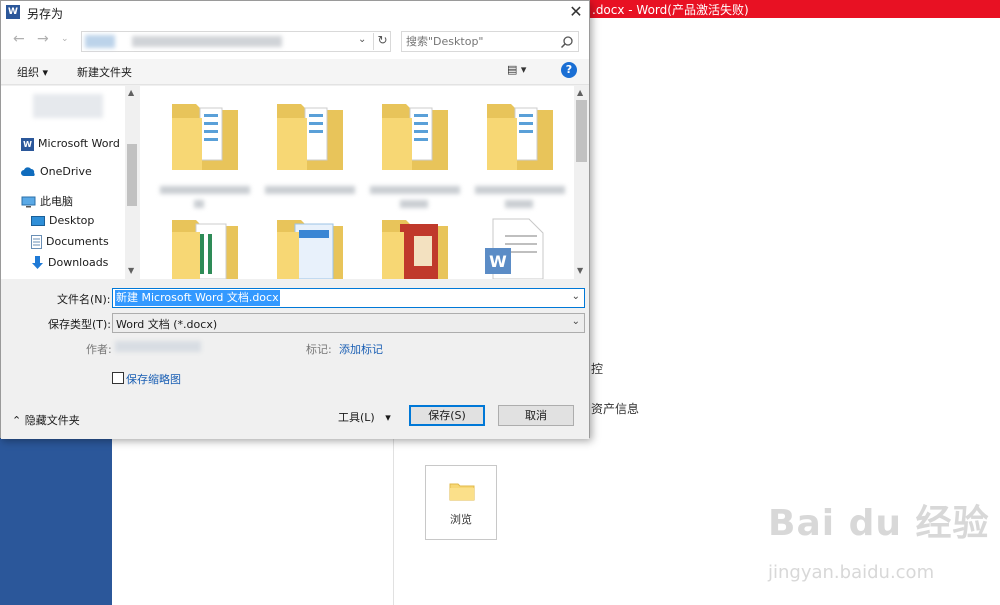  I want to click on hide-folders-toggle: ⌃ 隐藏文件夹, so click(46, 420).